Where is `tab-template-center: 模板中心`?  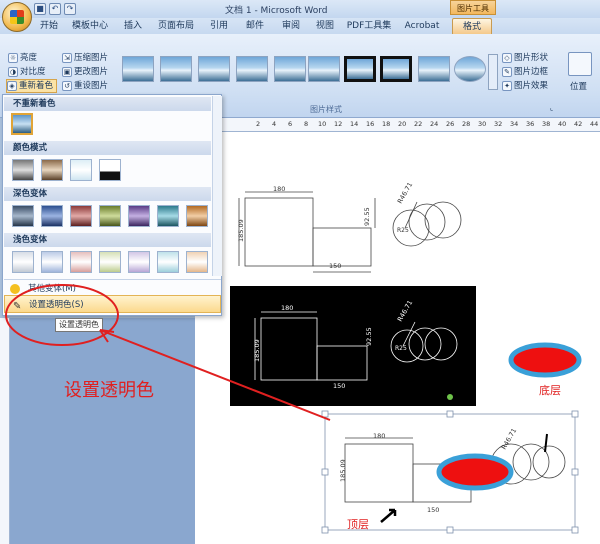 tab-template-center: 模板中心 is located at coordinates (90, 26).